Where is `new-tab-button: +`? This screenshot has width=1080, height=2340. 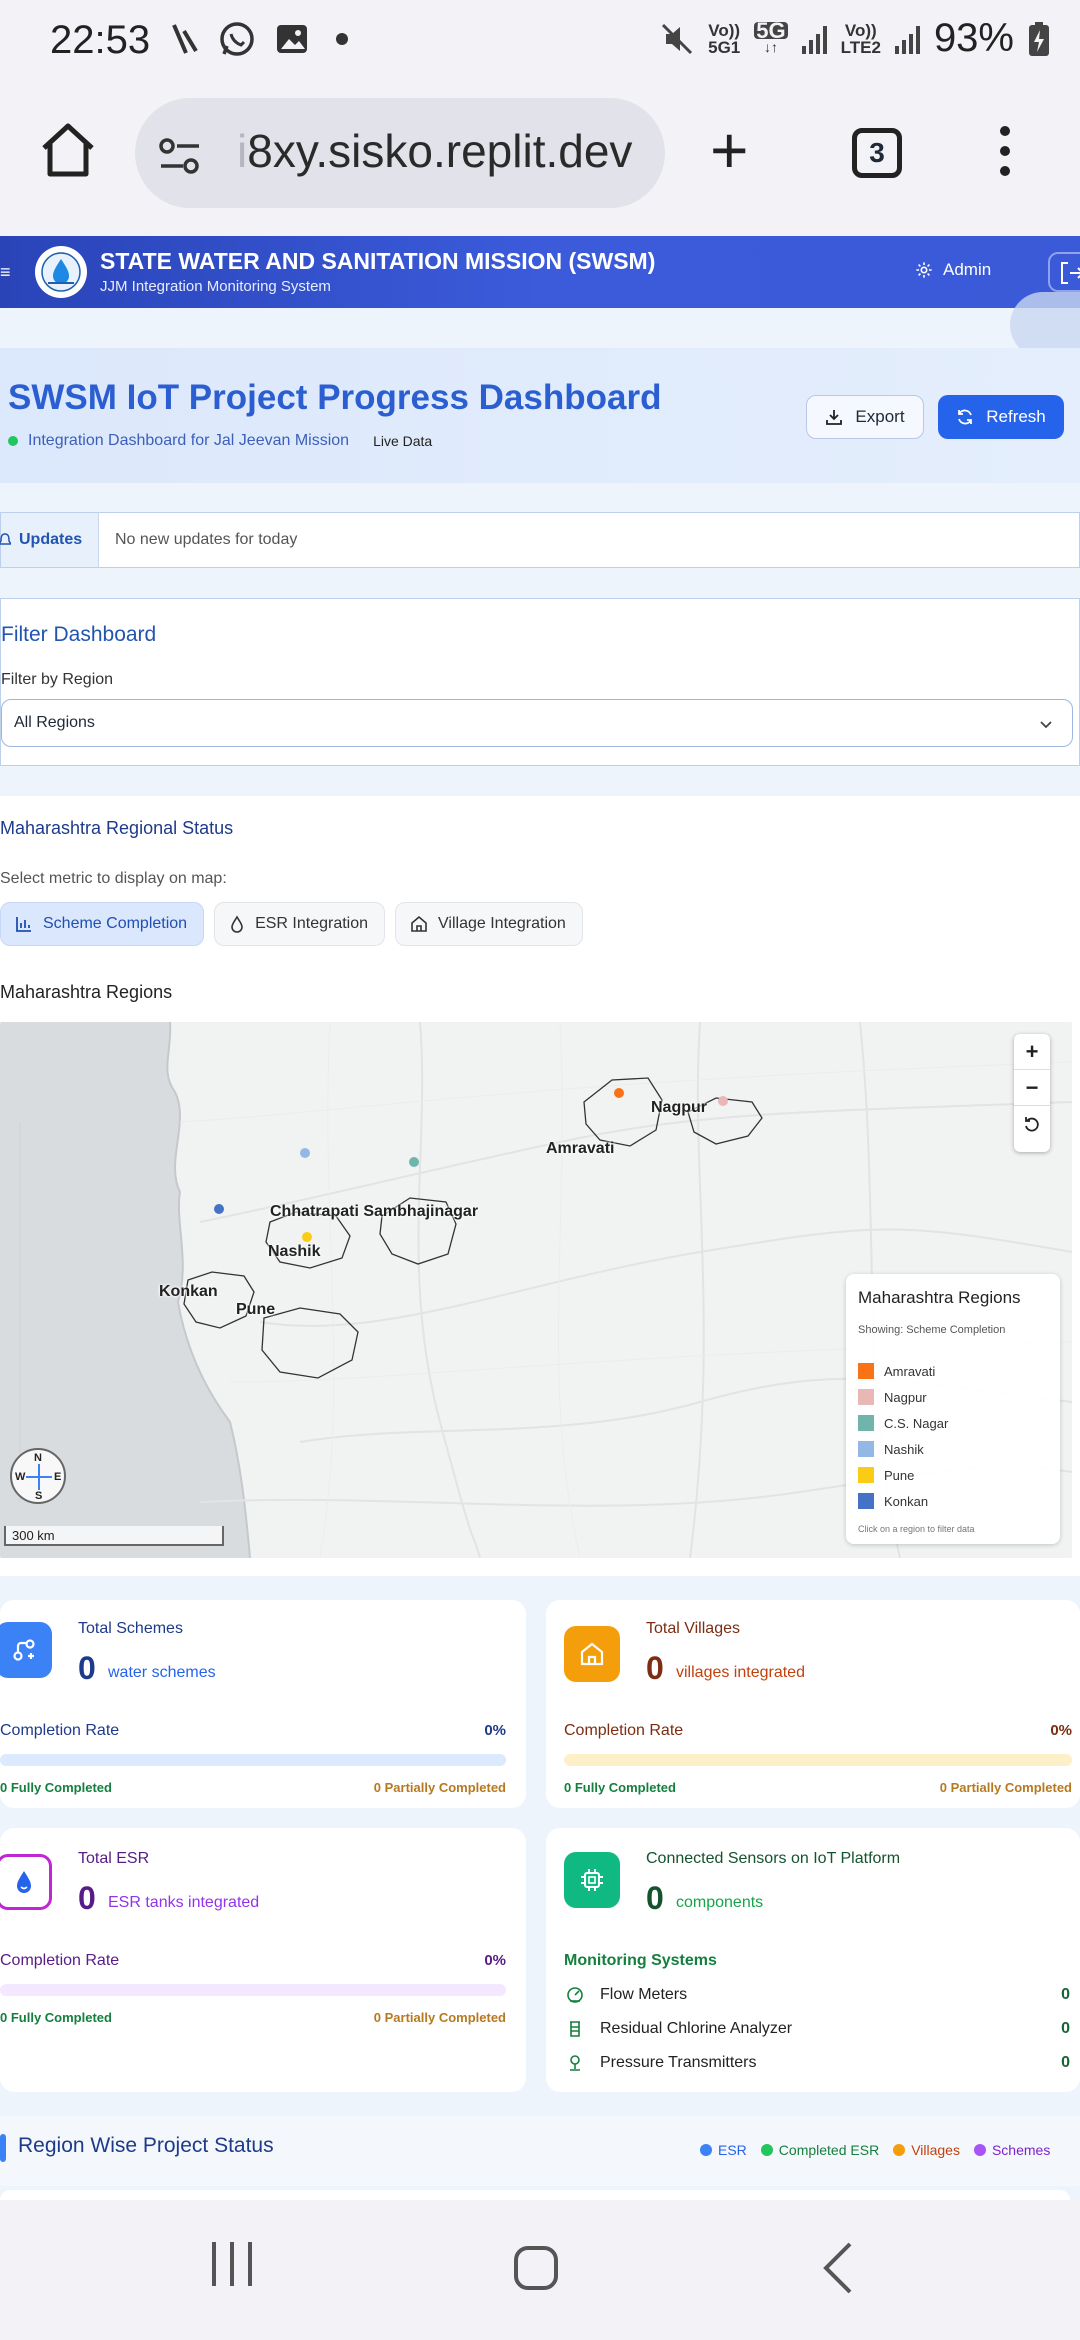
new-tab-button: + is located at coordinates (729, 150).